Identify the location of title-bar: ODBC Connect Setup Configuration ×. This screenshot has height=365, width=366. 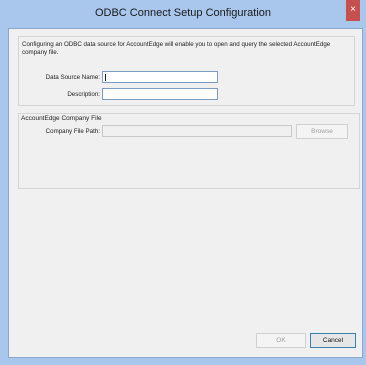
(183, 14).